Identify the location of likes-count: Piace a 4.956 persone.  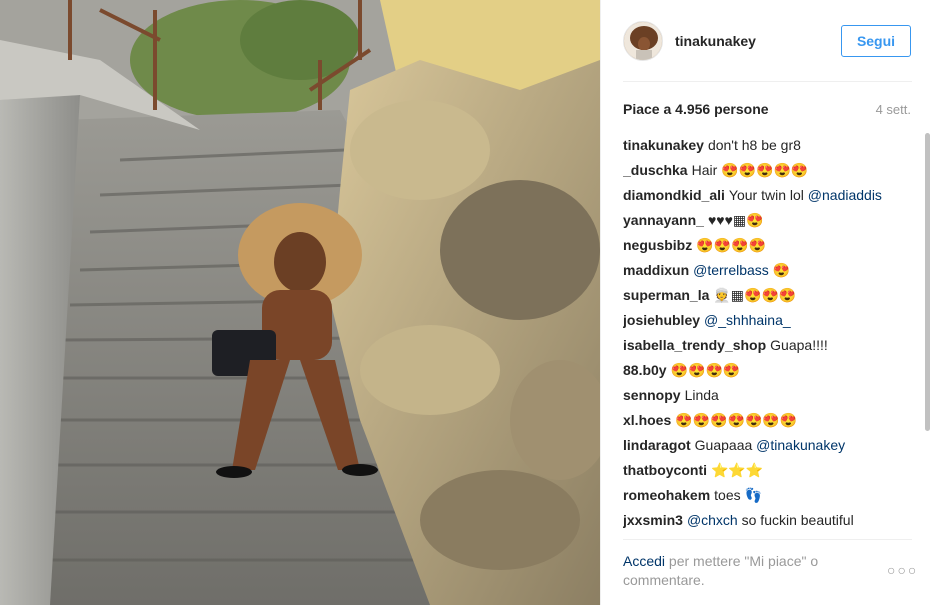
(696, 109).